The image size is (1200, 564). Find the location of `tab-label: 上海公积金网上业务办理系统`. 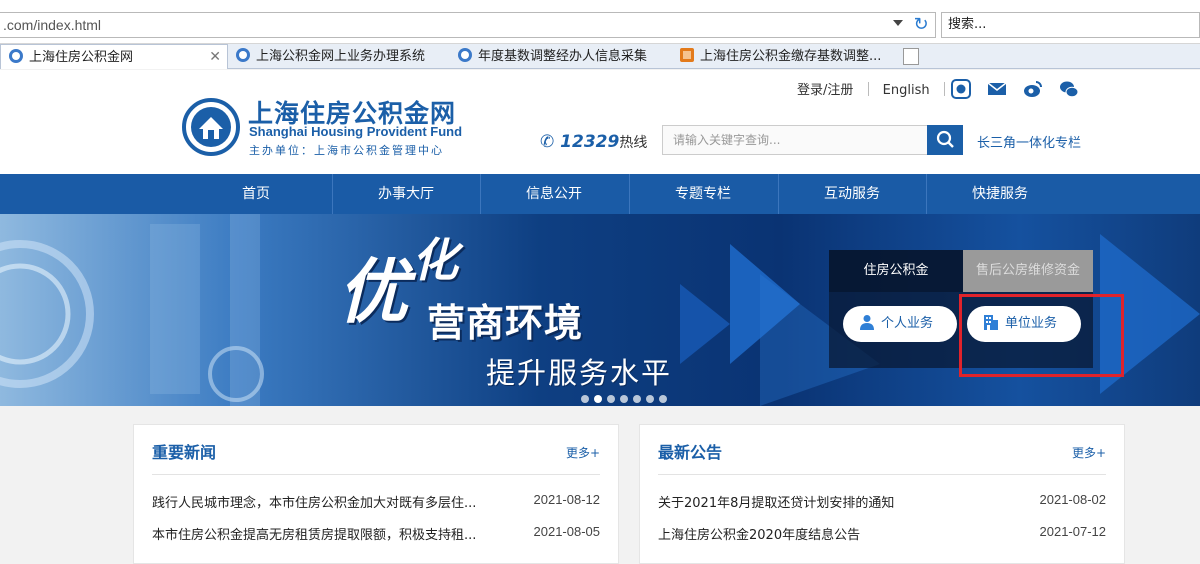

tab-label: 上海公积金网上业务办理系统 is located at coordinates (341, 56).